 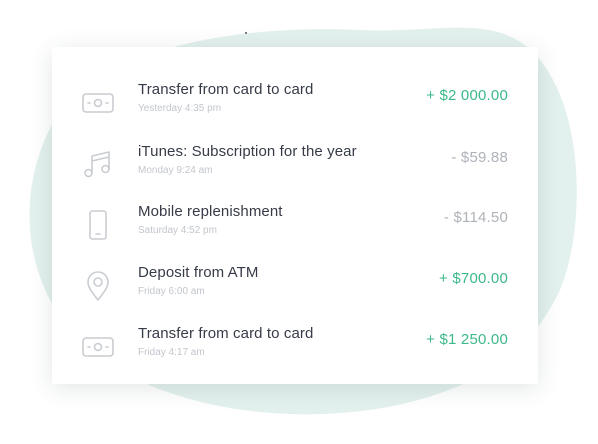 What do you see at coordinates (98, 165) in the screenshot?
I see `music-note-icon` at bounding box center [98, 165].